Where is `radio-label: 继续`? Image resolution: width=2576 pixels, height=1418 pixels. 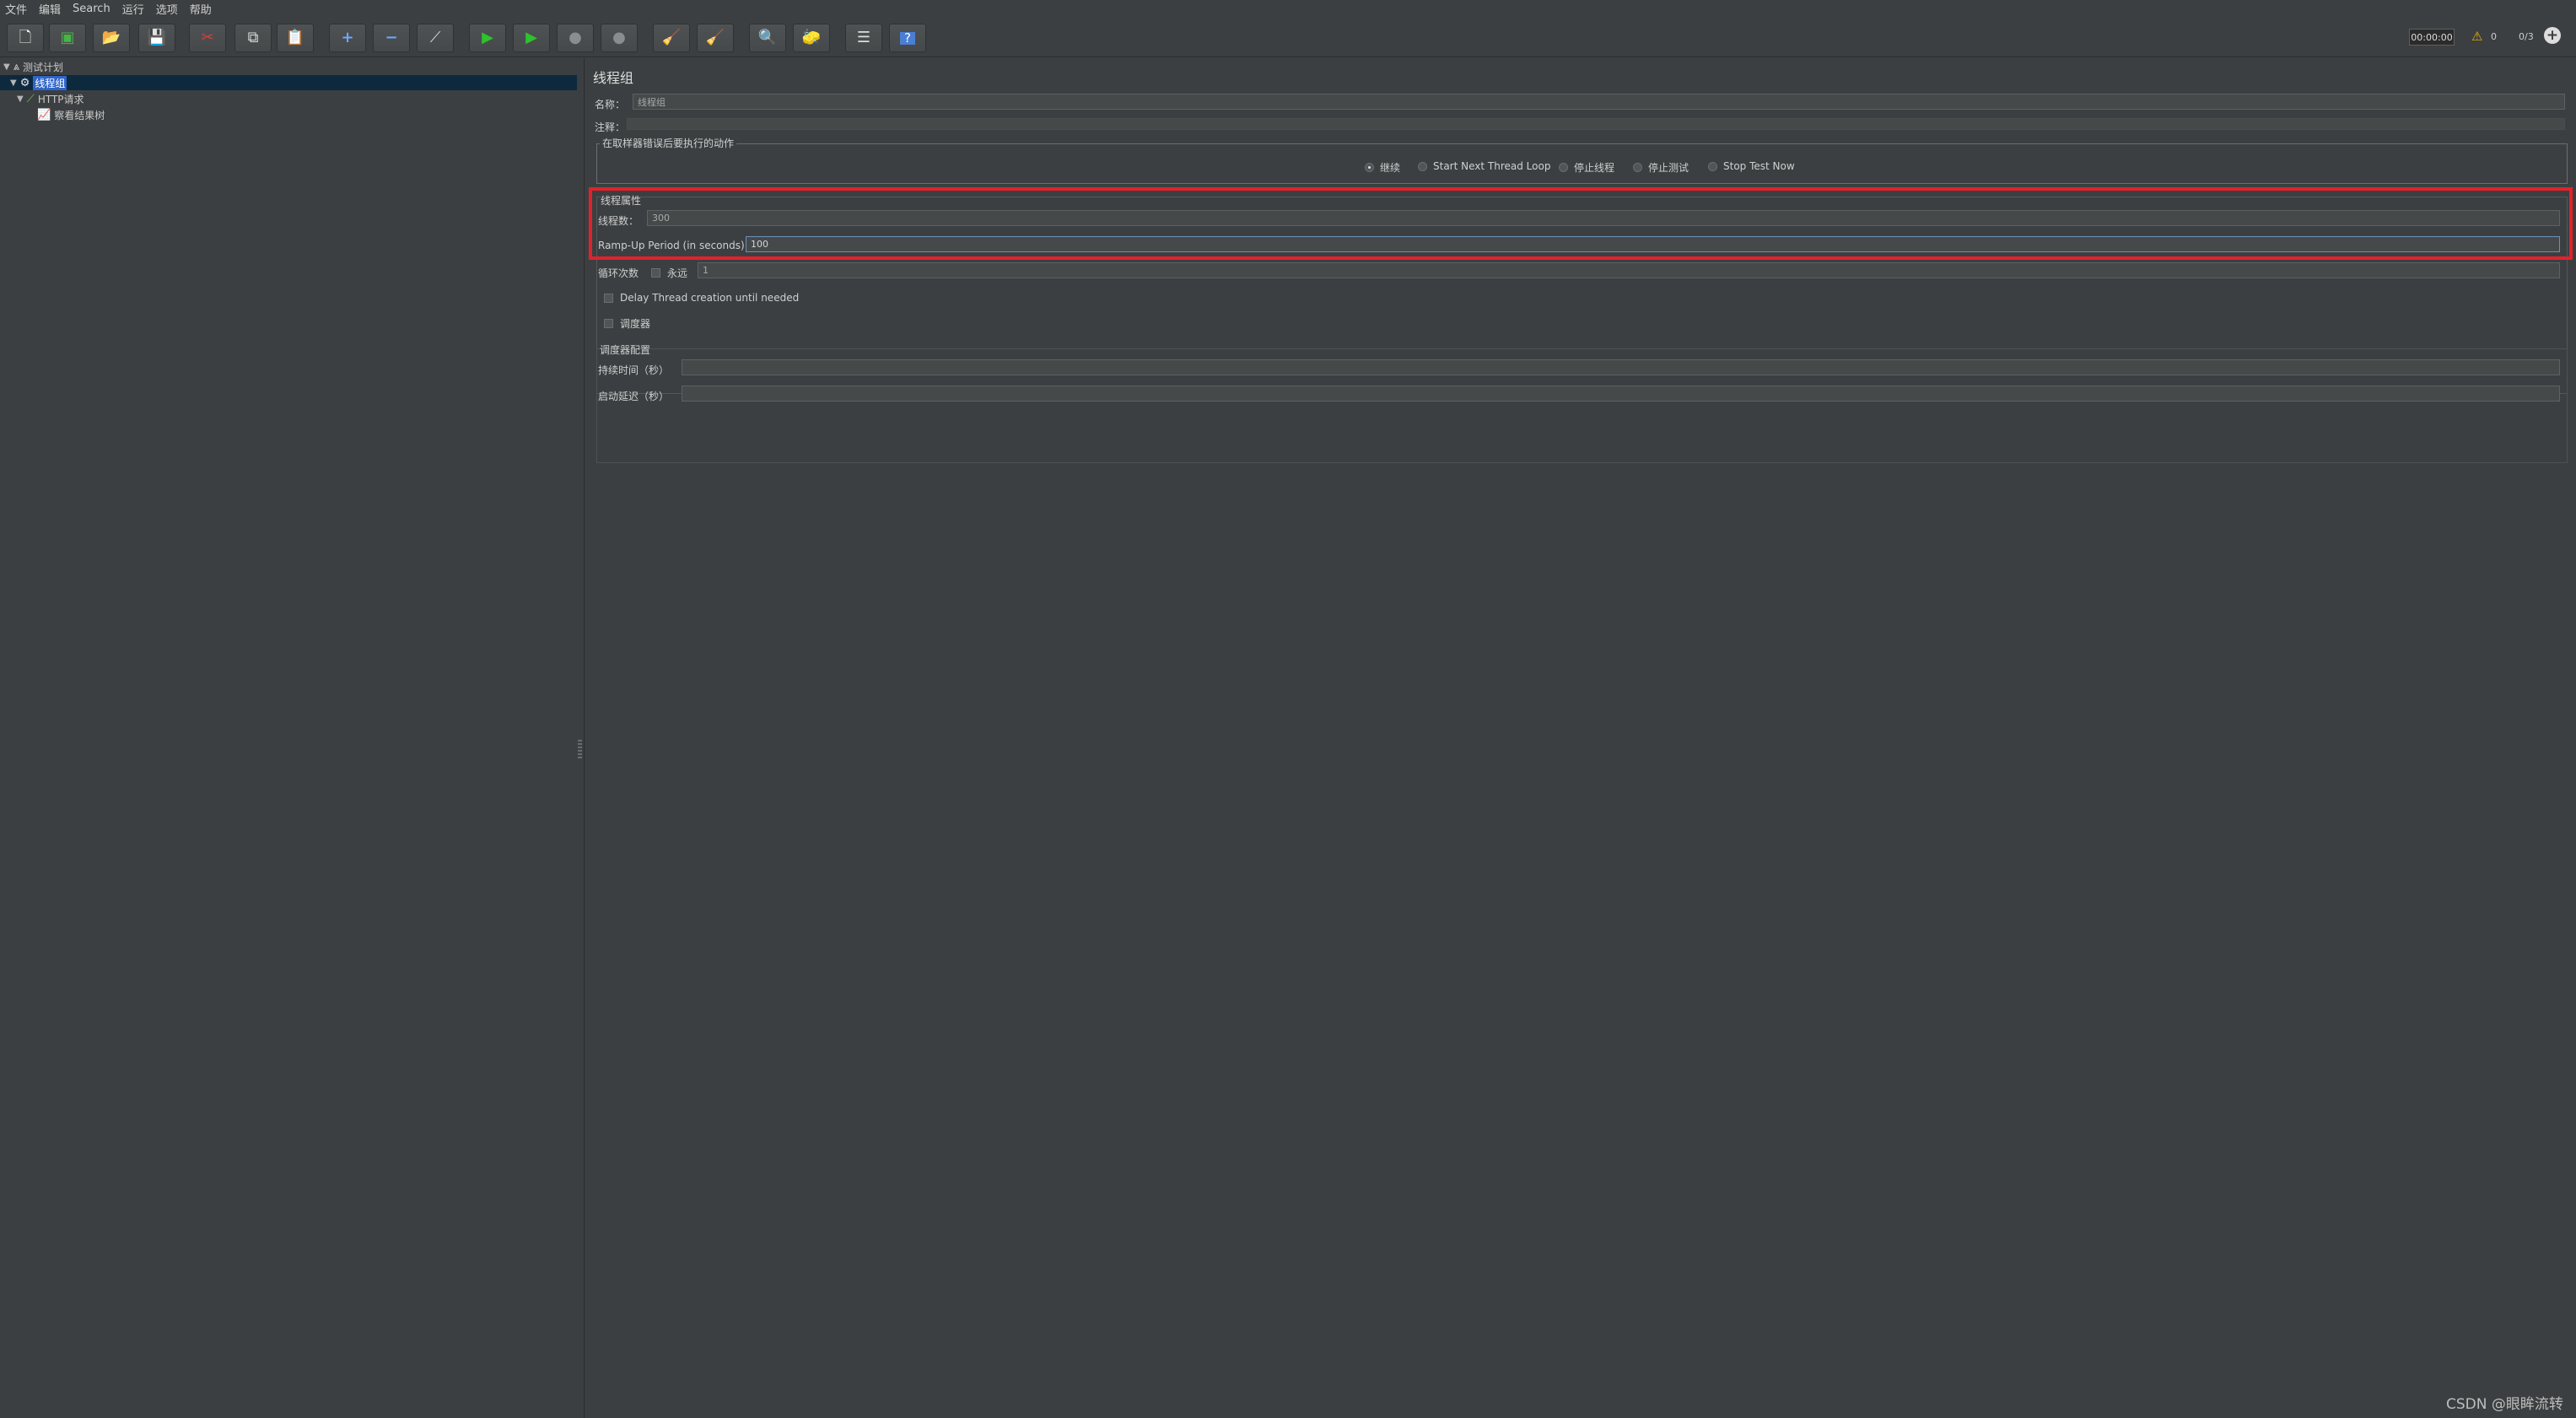
radio-label: 继续 is located at coordinates (1390, 168).